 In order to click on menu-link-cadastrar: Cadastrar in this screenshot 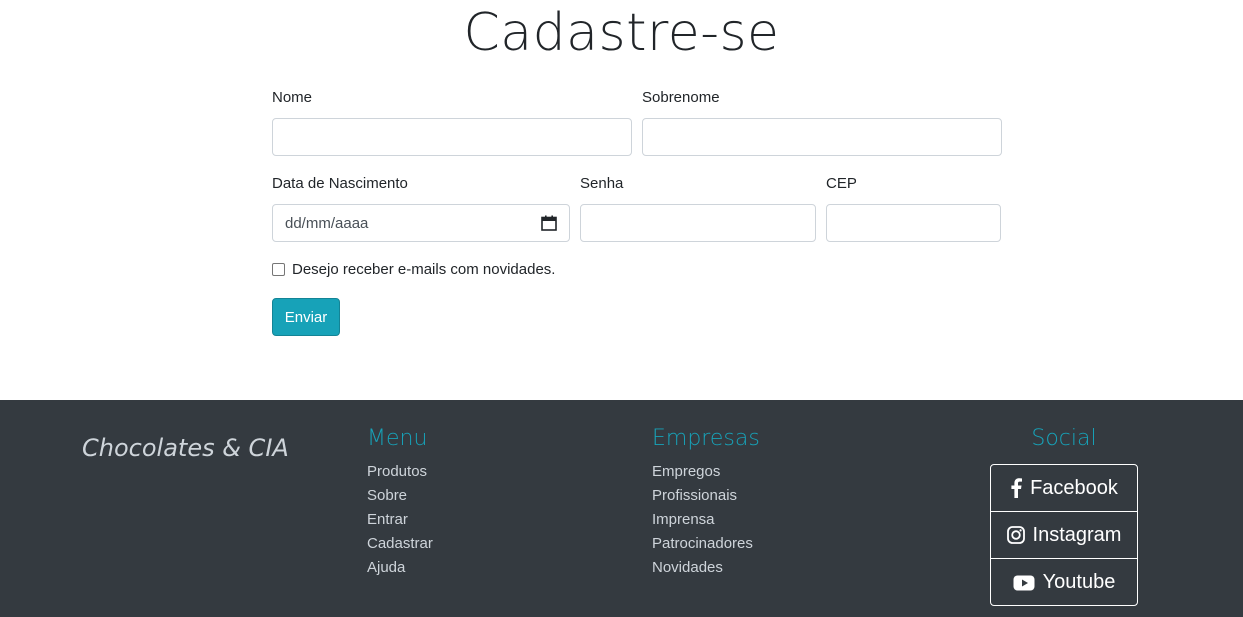, I will do `click(400, 543)`.